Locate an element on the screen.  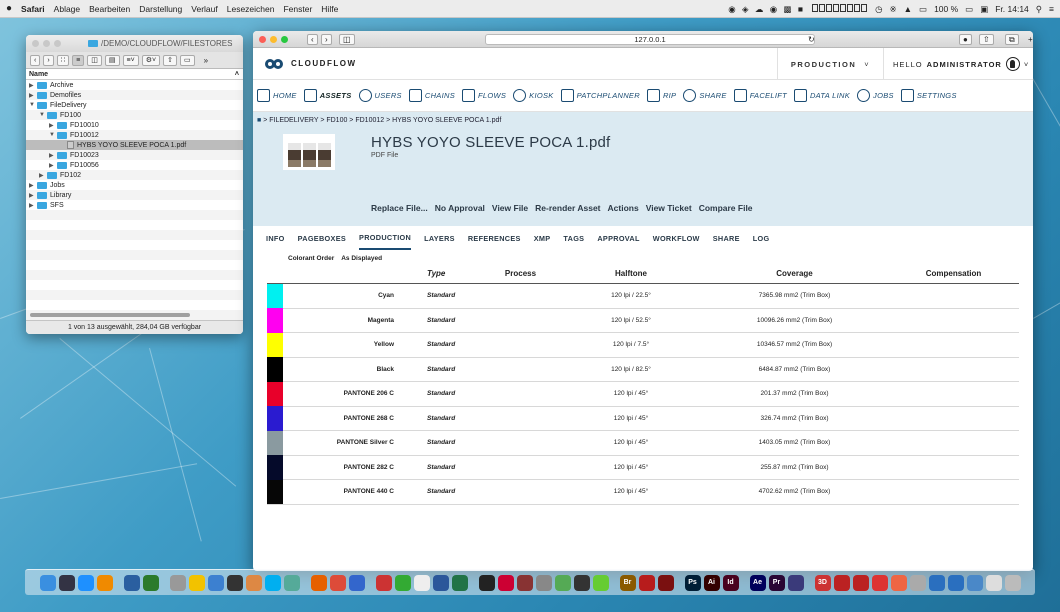
preview-app is located at coordinates (974, 582).